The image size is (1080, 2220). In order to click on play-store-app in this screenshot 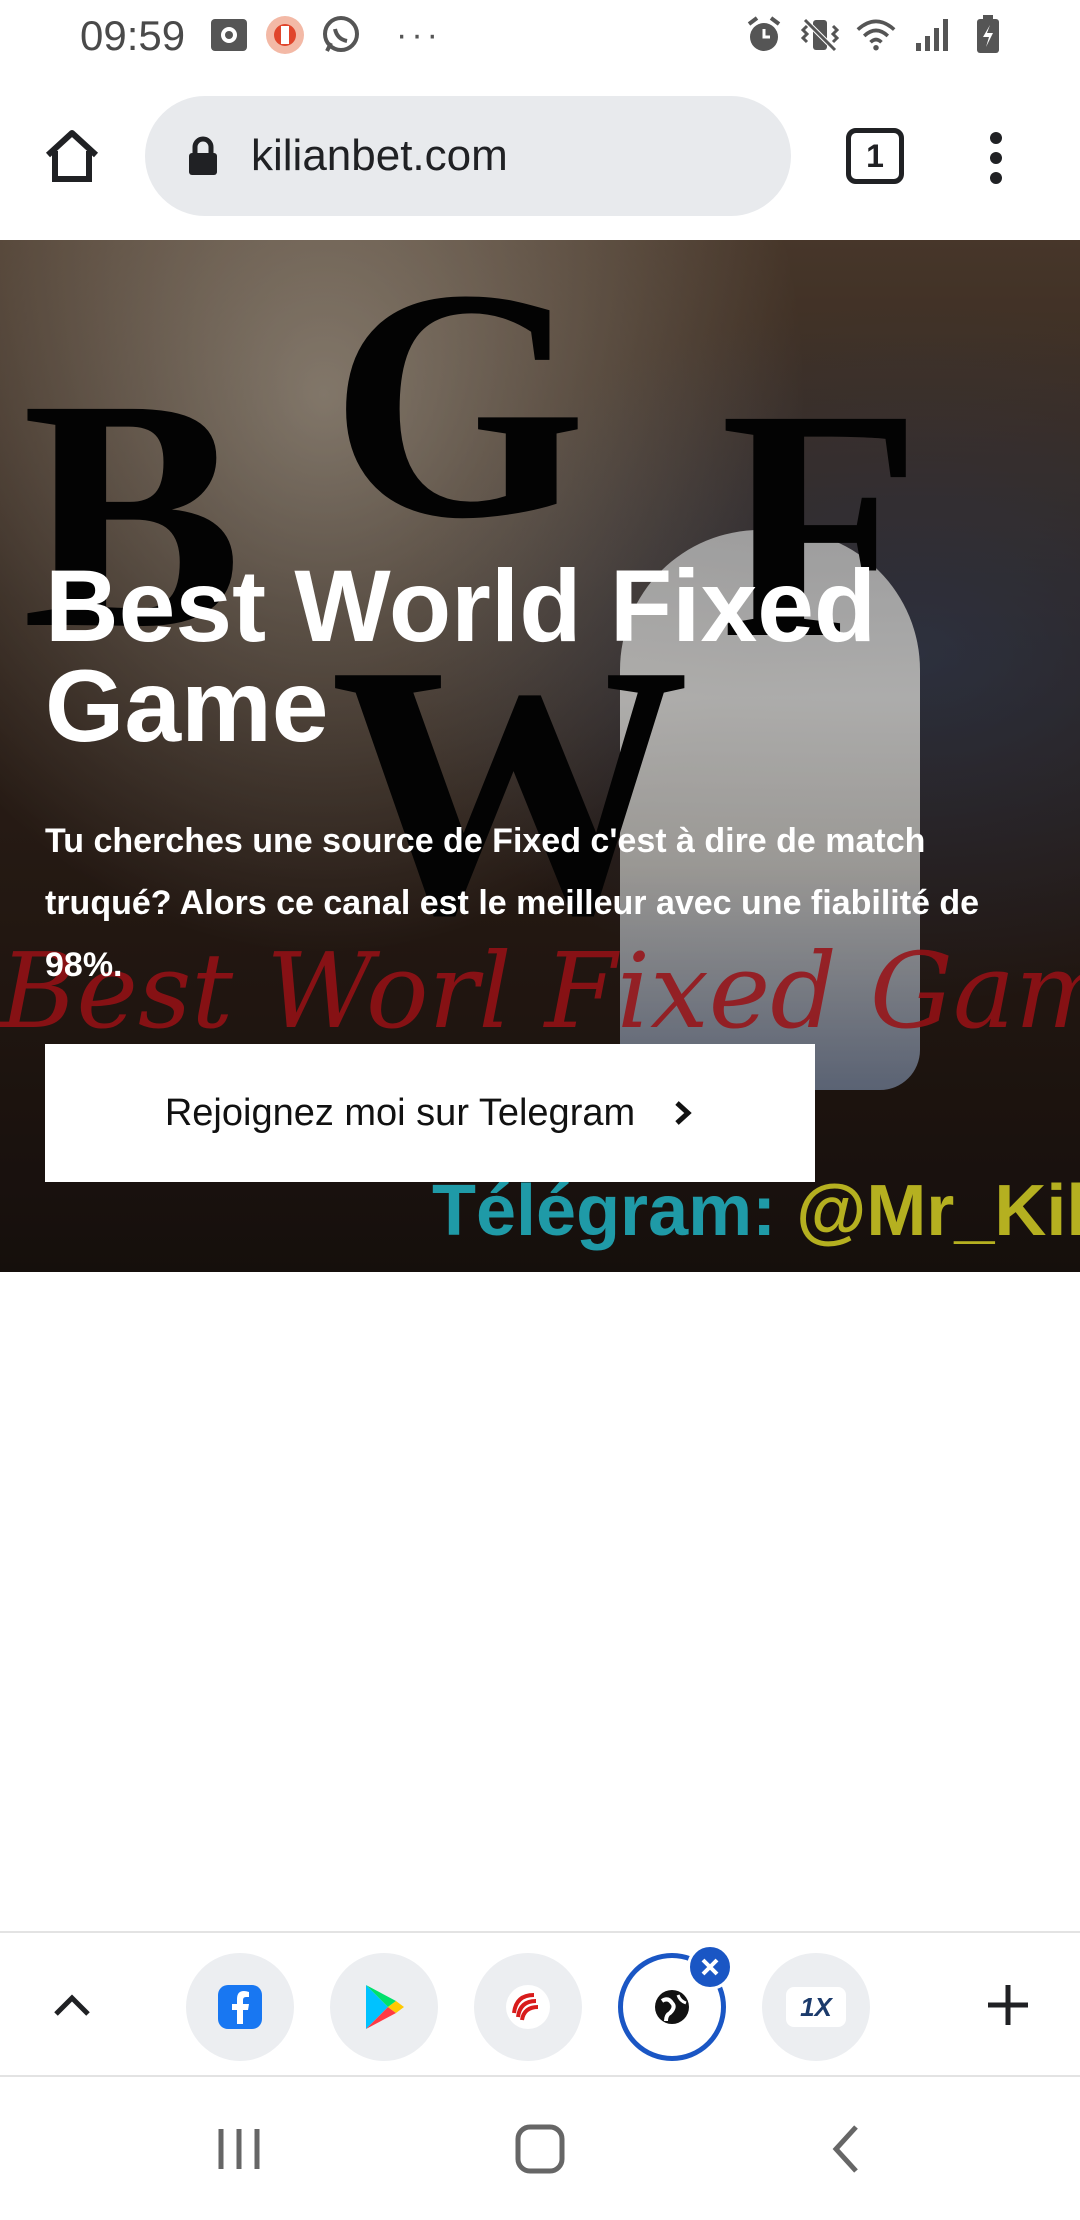, I will do `click(384, 2007)`.